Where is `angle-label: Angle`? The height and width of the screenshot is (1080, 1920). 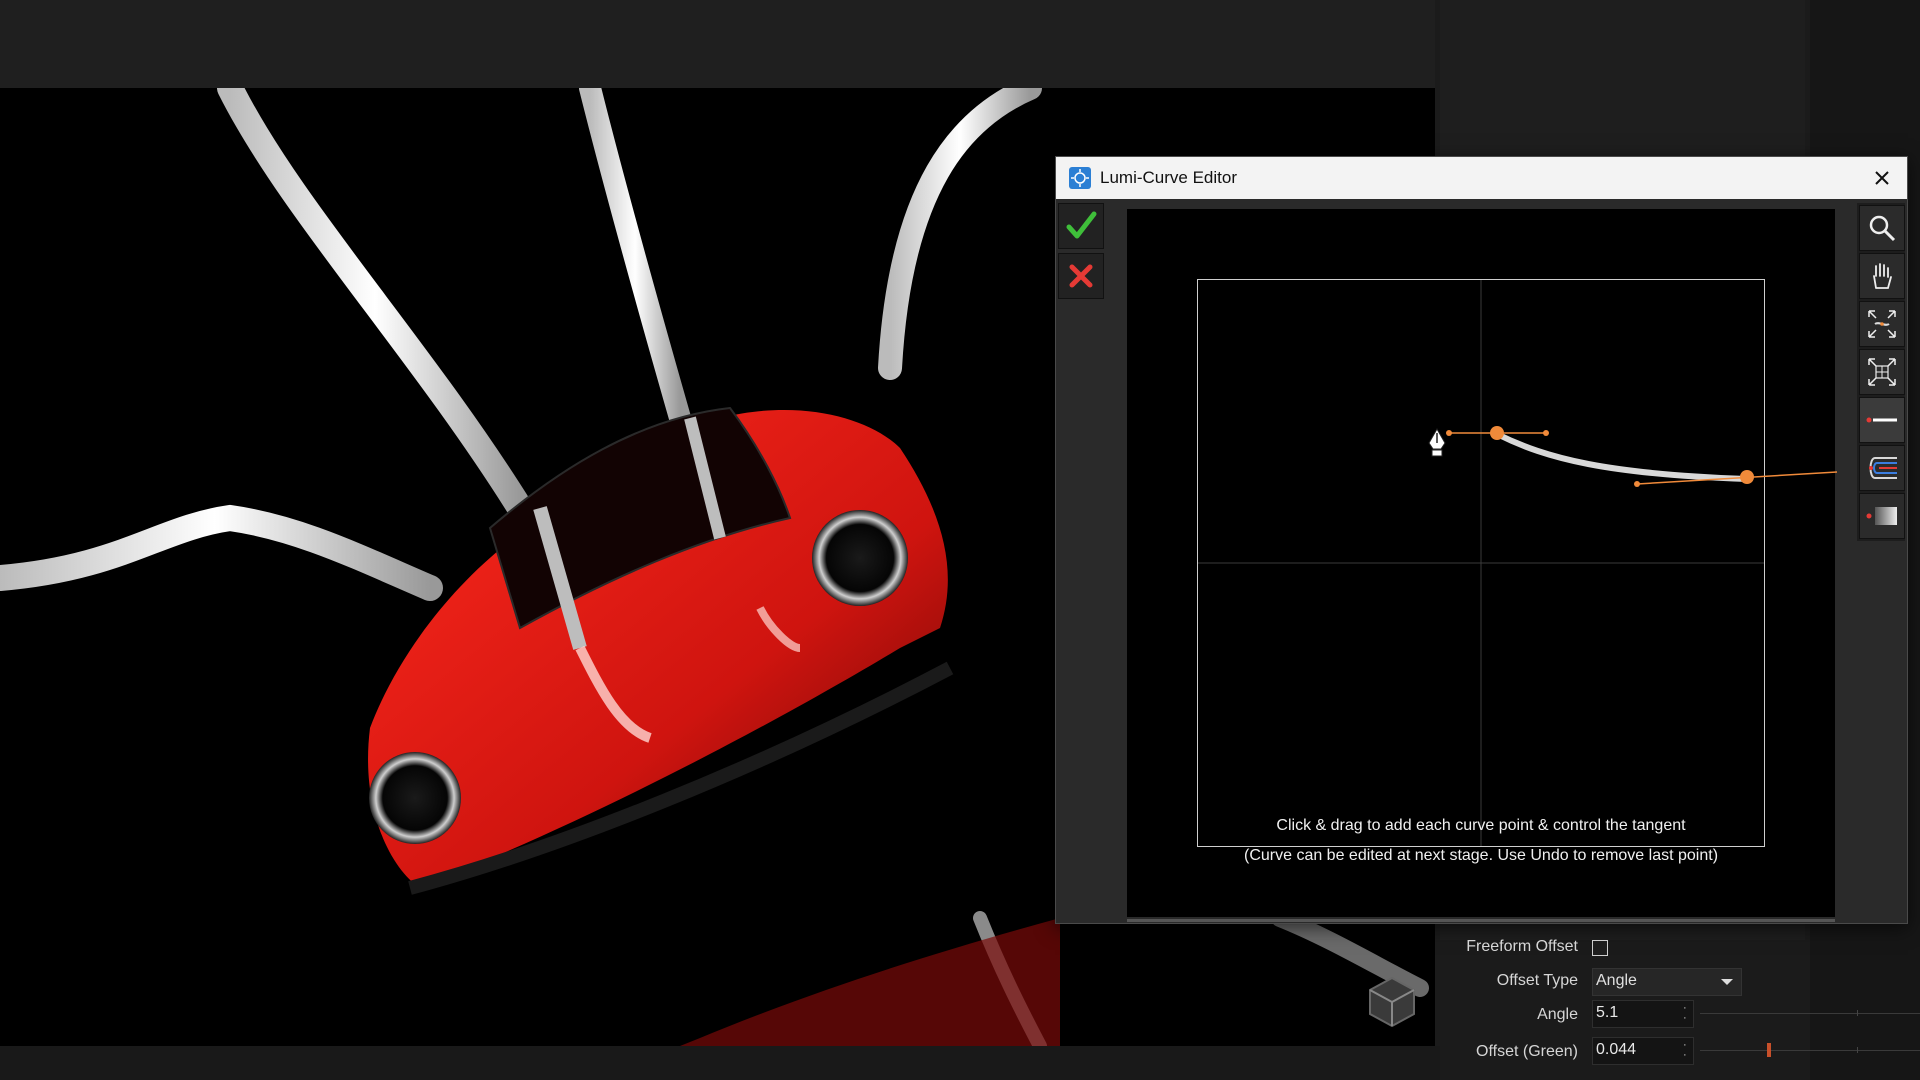
angle-label: Angle is located at coordinates (1557, 1014).